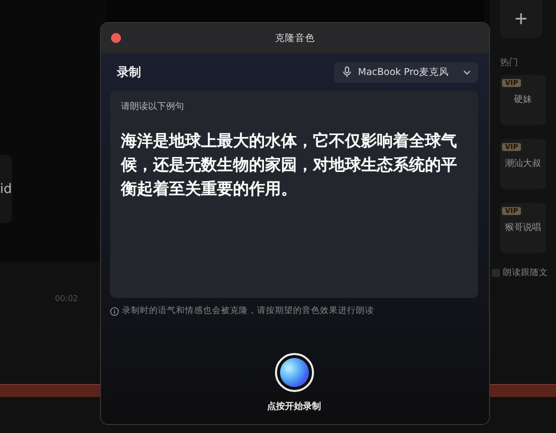  Describe the element at coordinates (289, 165) in the screenshot. I see `sample-sentence: 海洋是地球上最大的水体，它不仅影响着全球气候，还是无数生物的家园，对地球生态系统的平衡起着至关重要的作用。` at that location.